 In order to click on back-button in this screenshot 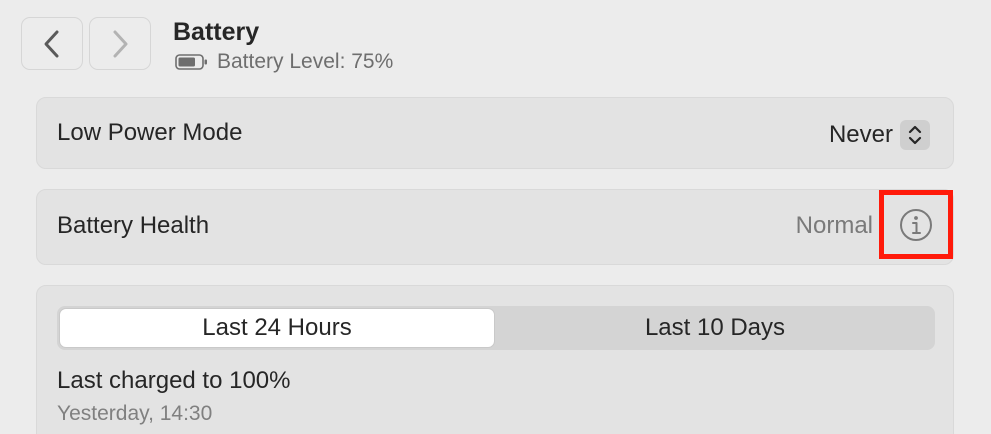, I will do `click(52, 43)`.